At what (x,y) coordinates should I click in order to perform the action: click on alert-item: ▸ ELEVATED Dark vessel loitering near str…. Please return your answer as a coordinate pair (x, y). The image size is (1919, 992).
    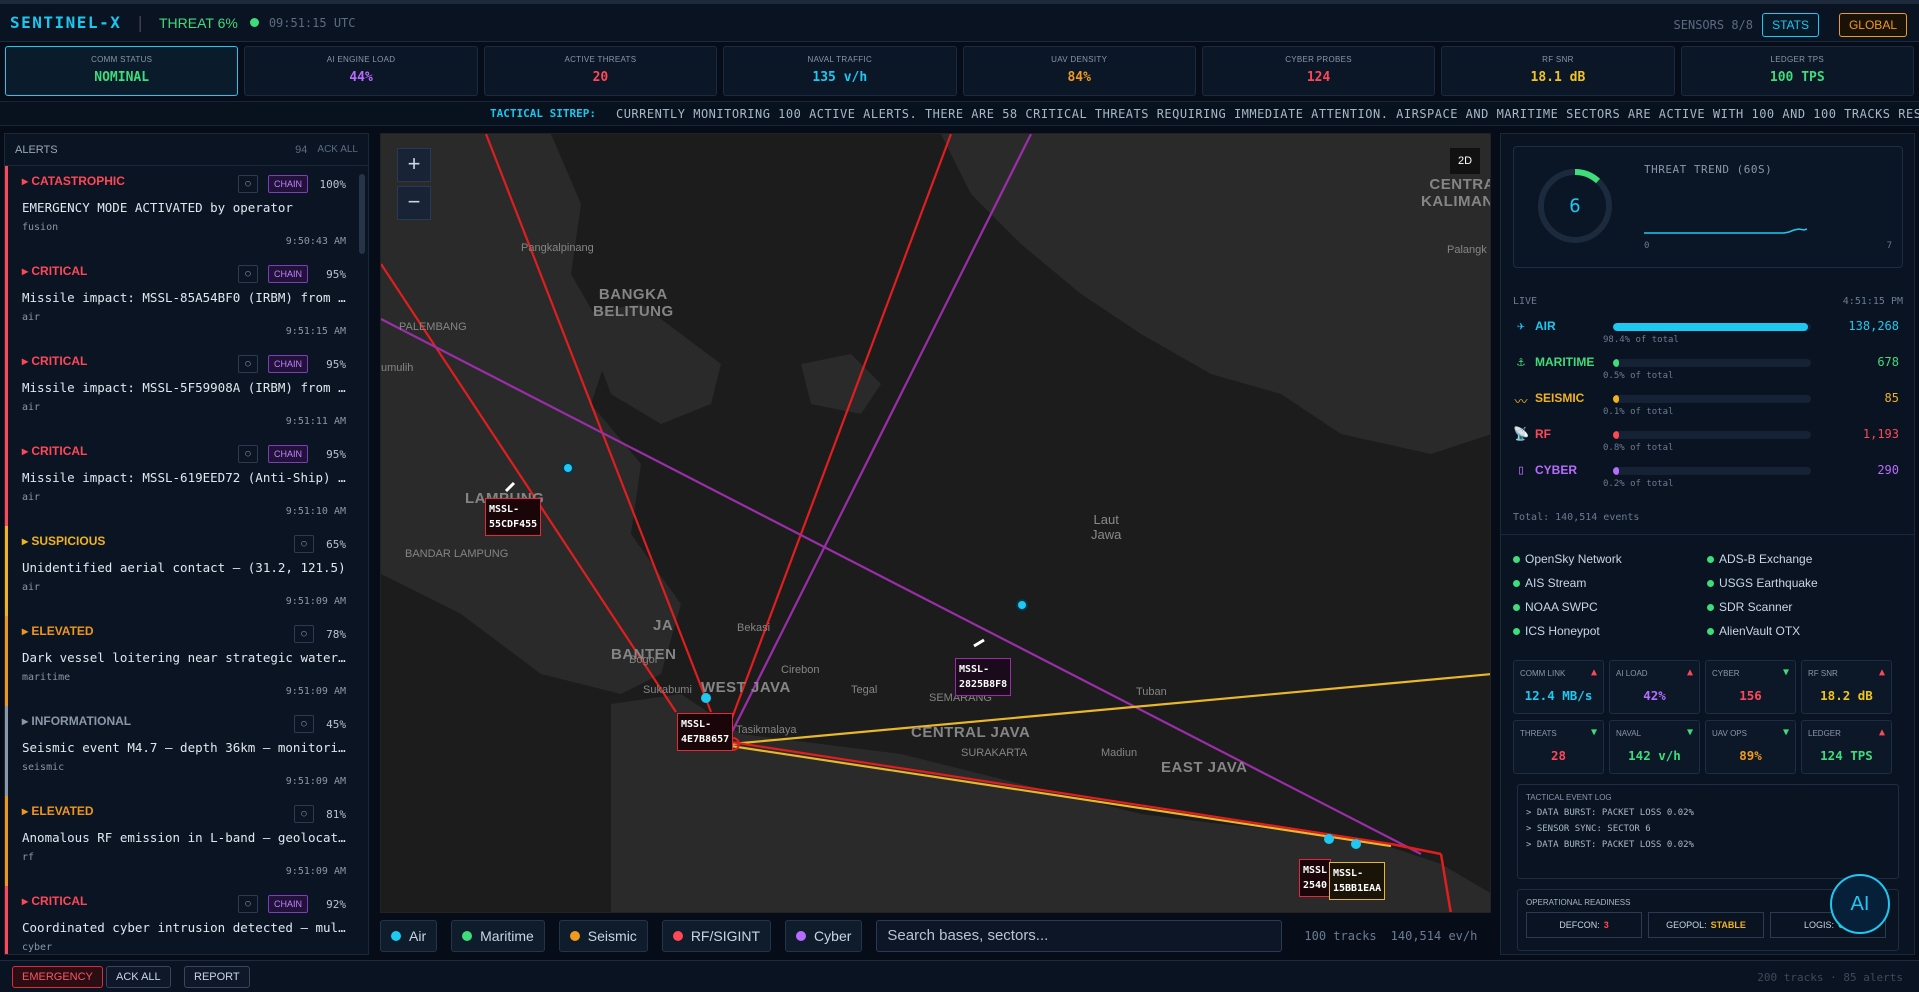
    Looking at the image, I should click on (181, 661).